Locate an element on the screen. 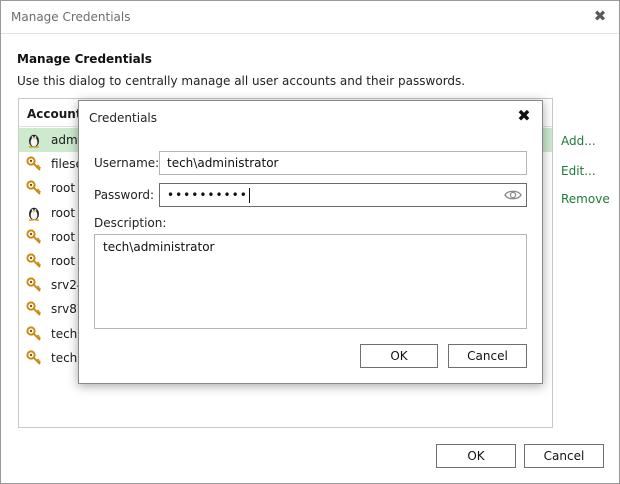  password-field: •••••••••• is located at coordinates (343, 195).